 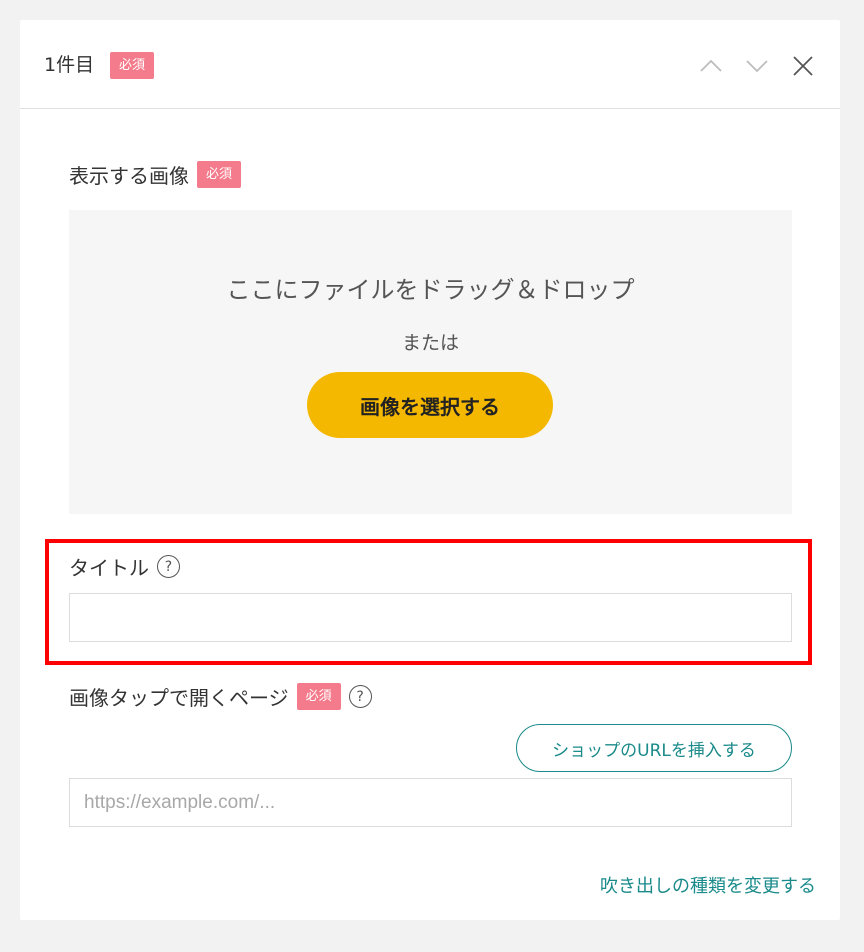 I want to click on page-label-text: 画像タップで開くページ, so click(x=179, y=698).